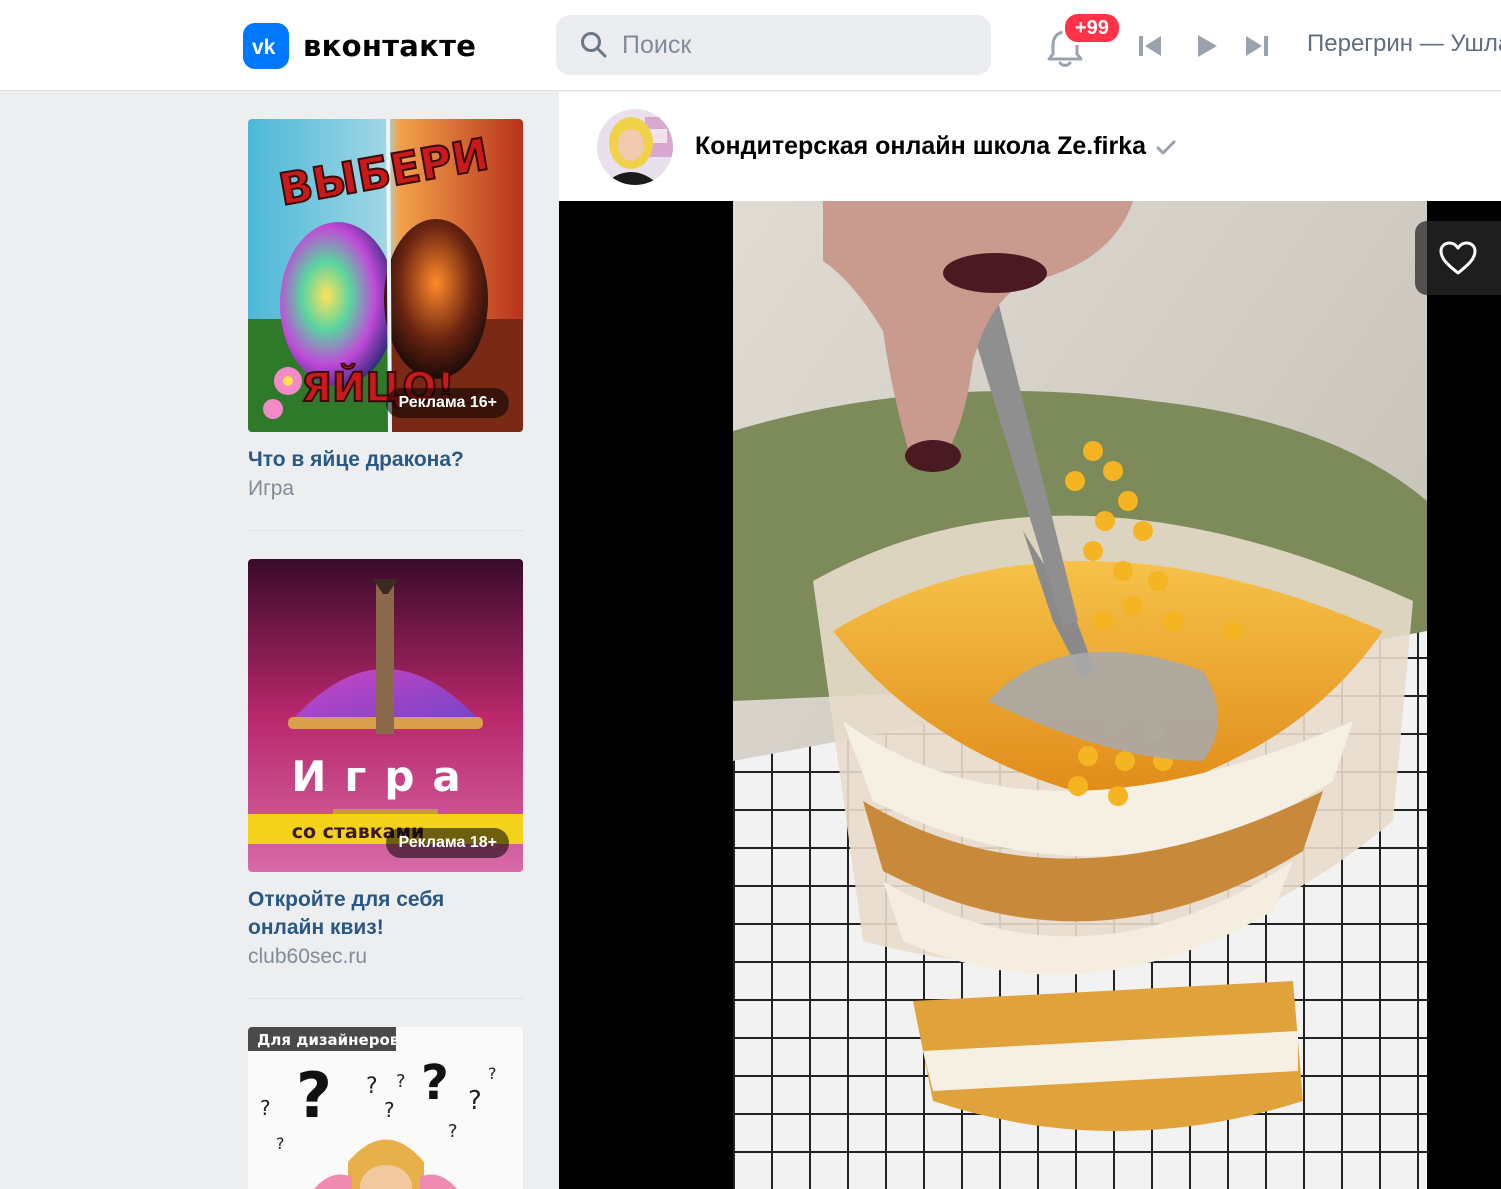 The width and height of the screenshot is (1501, 1189). I want to click on ad-title: Что в яйце дракона?, so click(385, 460).